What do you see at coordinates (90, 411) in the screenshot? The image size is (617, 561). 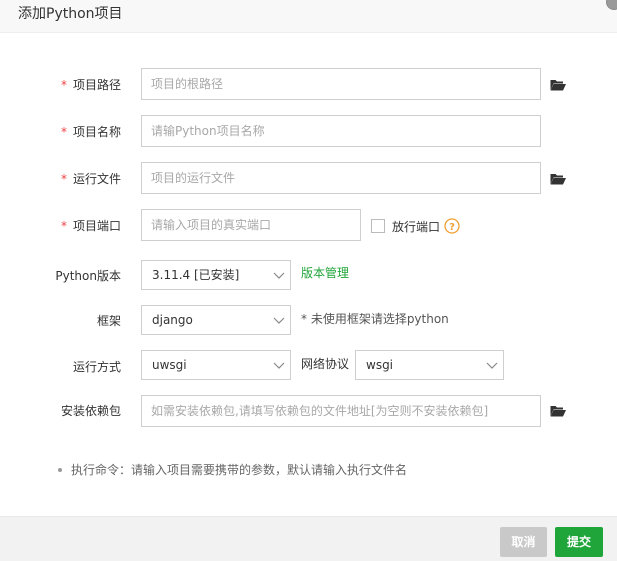 I see `dependencies-label: 安装依赖包` at bounding box center [90, 411].